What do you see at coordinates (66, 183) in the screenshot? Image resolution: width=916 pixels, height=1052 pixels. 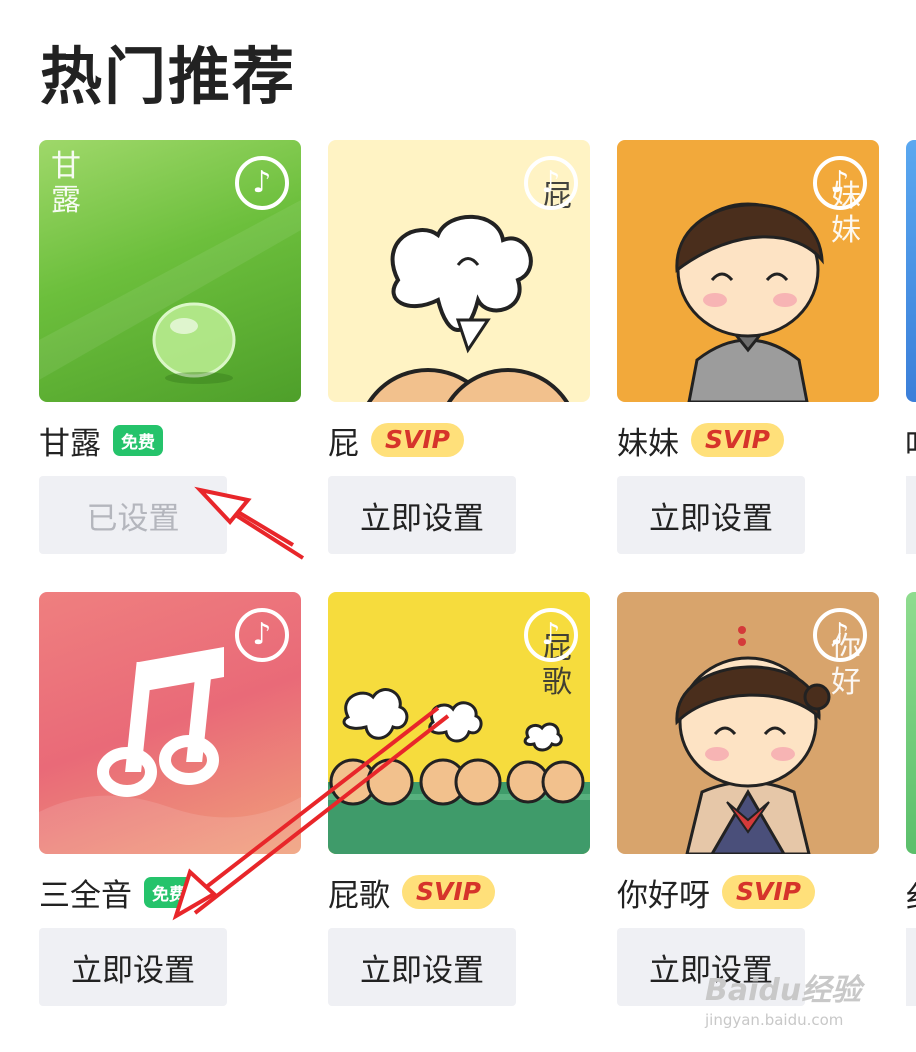 I see `cover-title-ganlu: 甘露` at bounding box center [66, 183].